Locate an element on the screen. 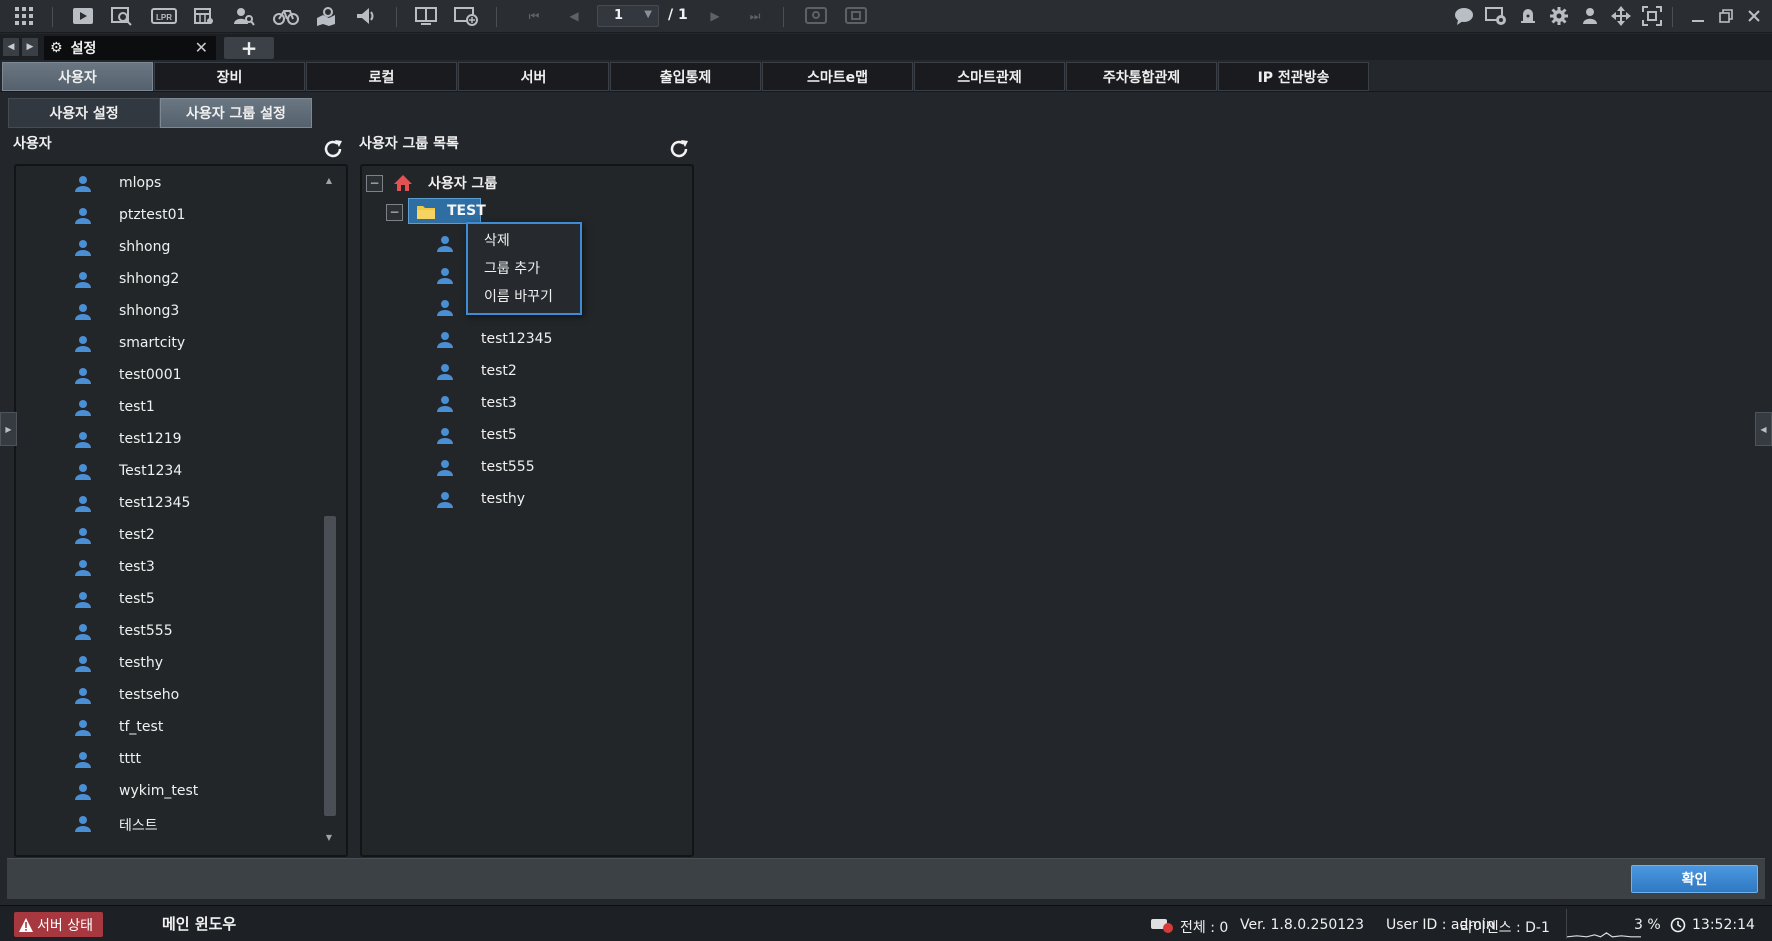  context-menu: 삭제 그룹 추가 이름 바꾸기 is located at coordinates (524, 268).